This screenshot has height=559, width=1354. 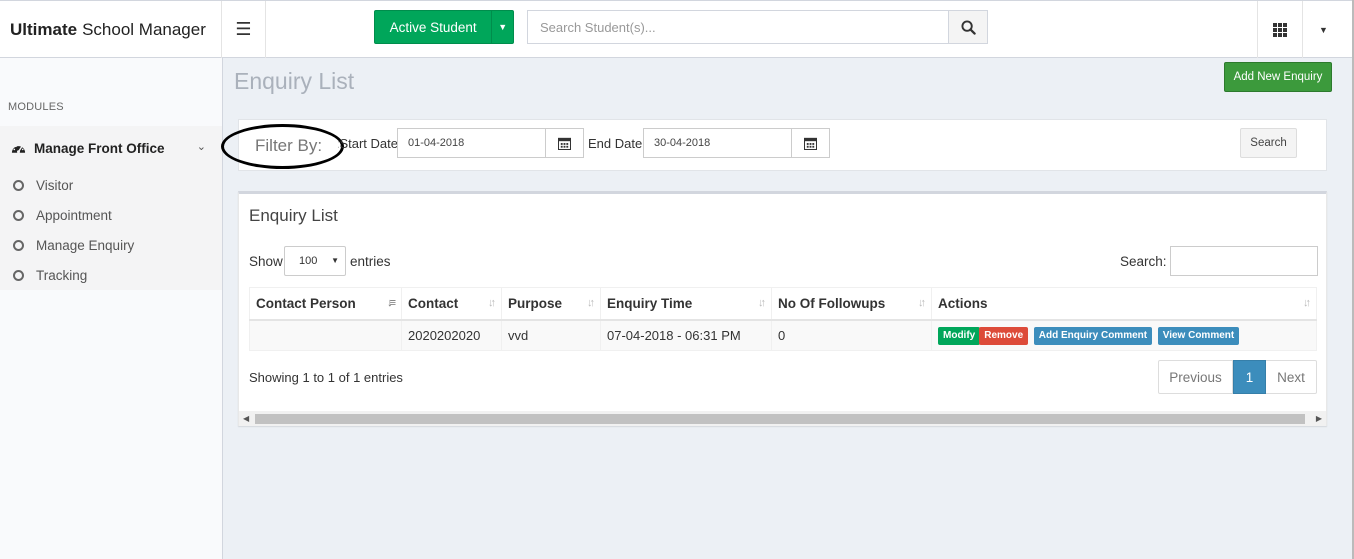 What do you see at coordinates (289, 145) in the screenshot?
I see `filter-label: Filter By:` at bounding box center [289, 145].